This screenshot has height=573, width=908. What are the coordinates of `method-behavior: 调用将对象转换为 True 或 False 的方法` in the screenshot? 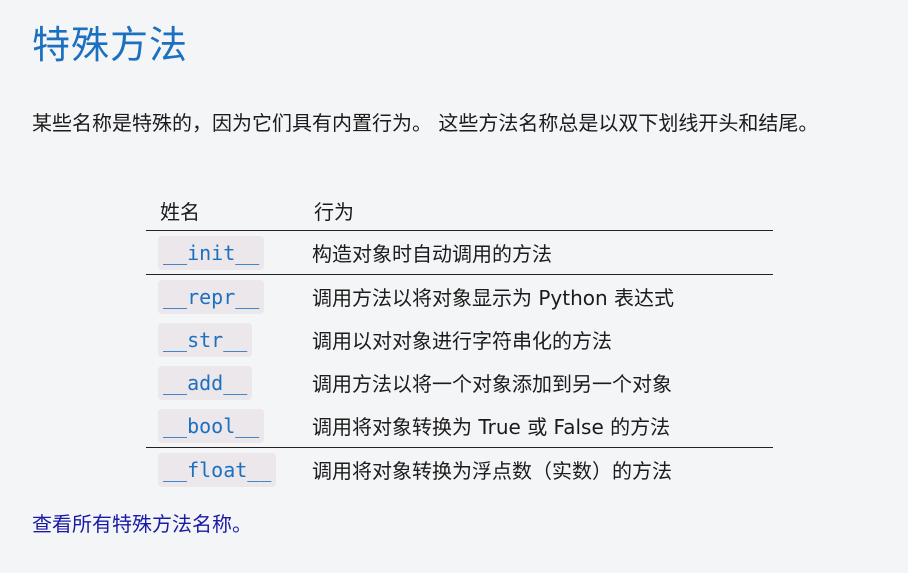 It's located at (536, 426).